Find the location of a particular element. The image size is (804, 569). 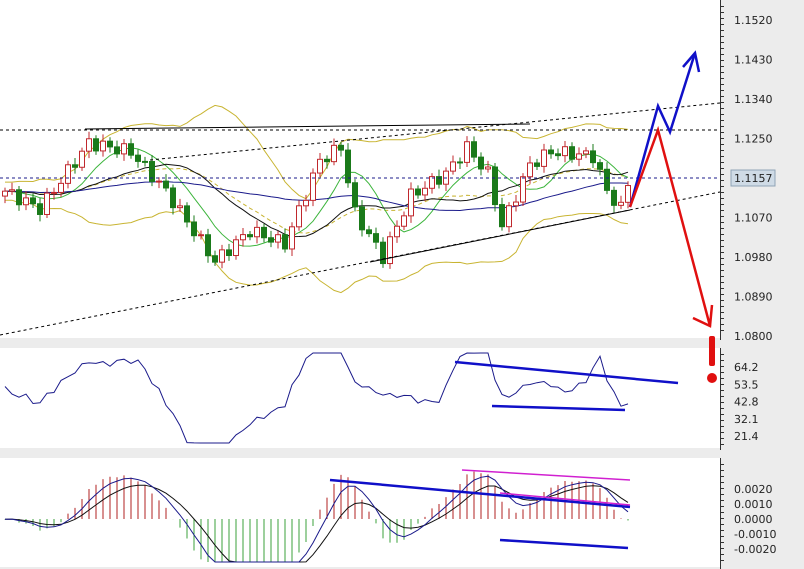

axis-label: 1.1250 is located at coordinates (753, 139).